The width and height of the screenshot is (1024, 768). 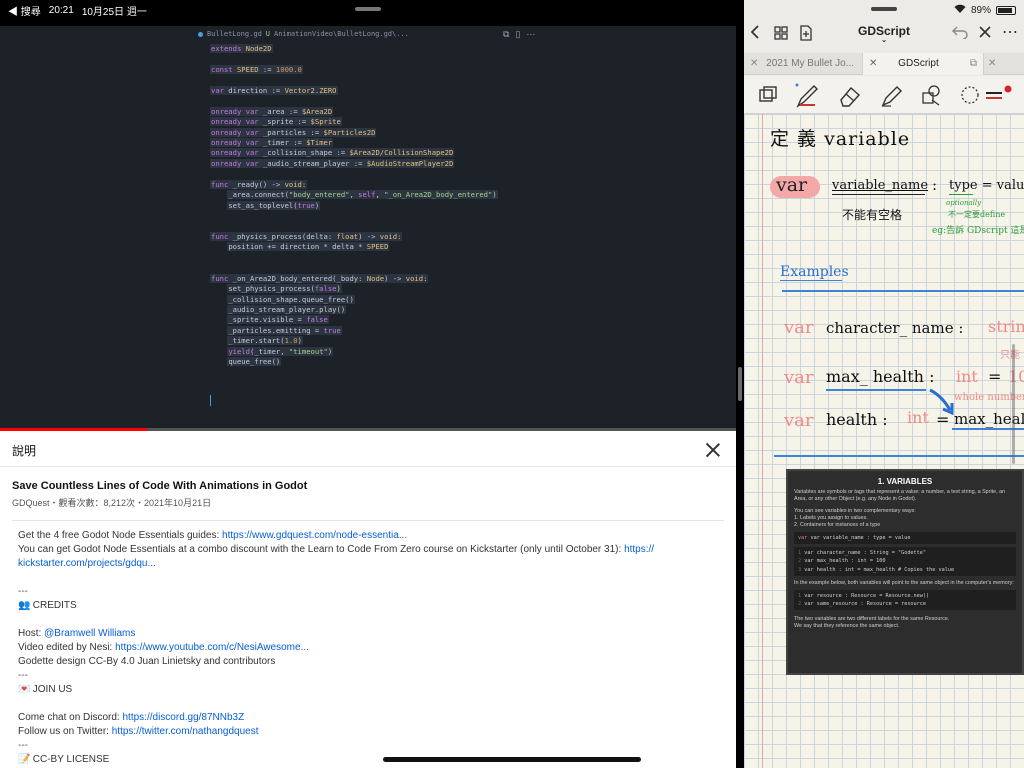 I want to click on lasso-dashed-icon, so click(x=969, y=95).